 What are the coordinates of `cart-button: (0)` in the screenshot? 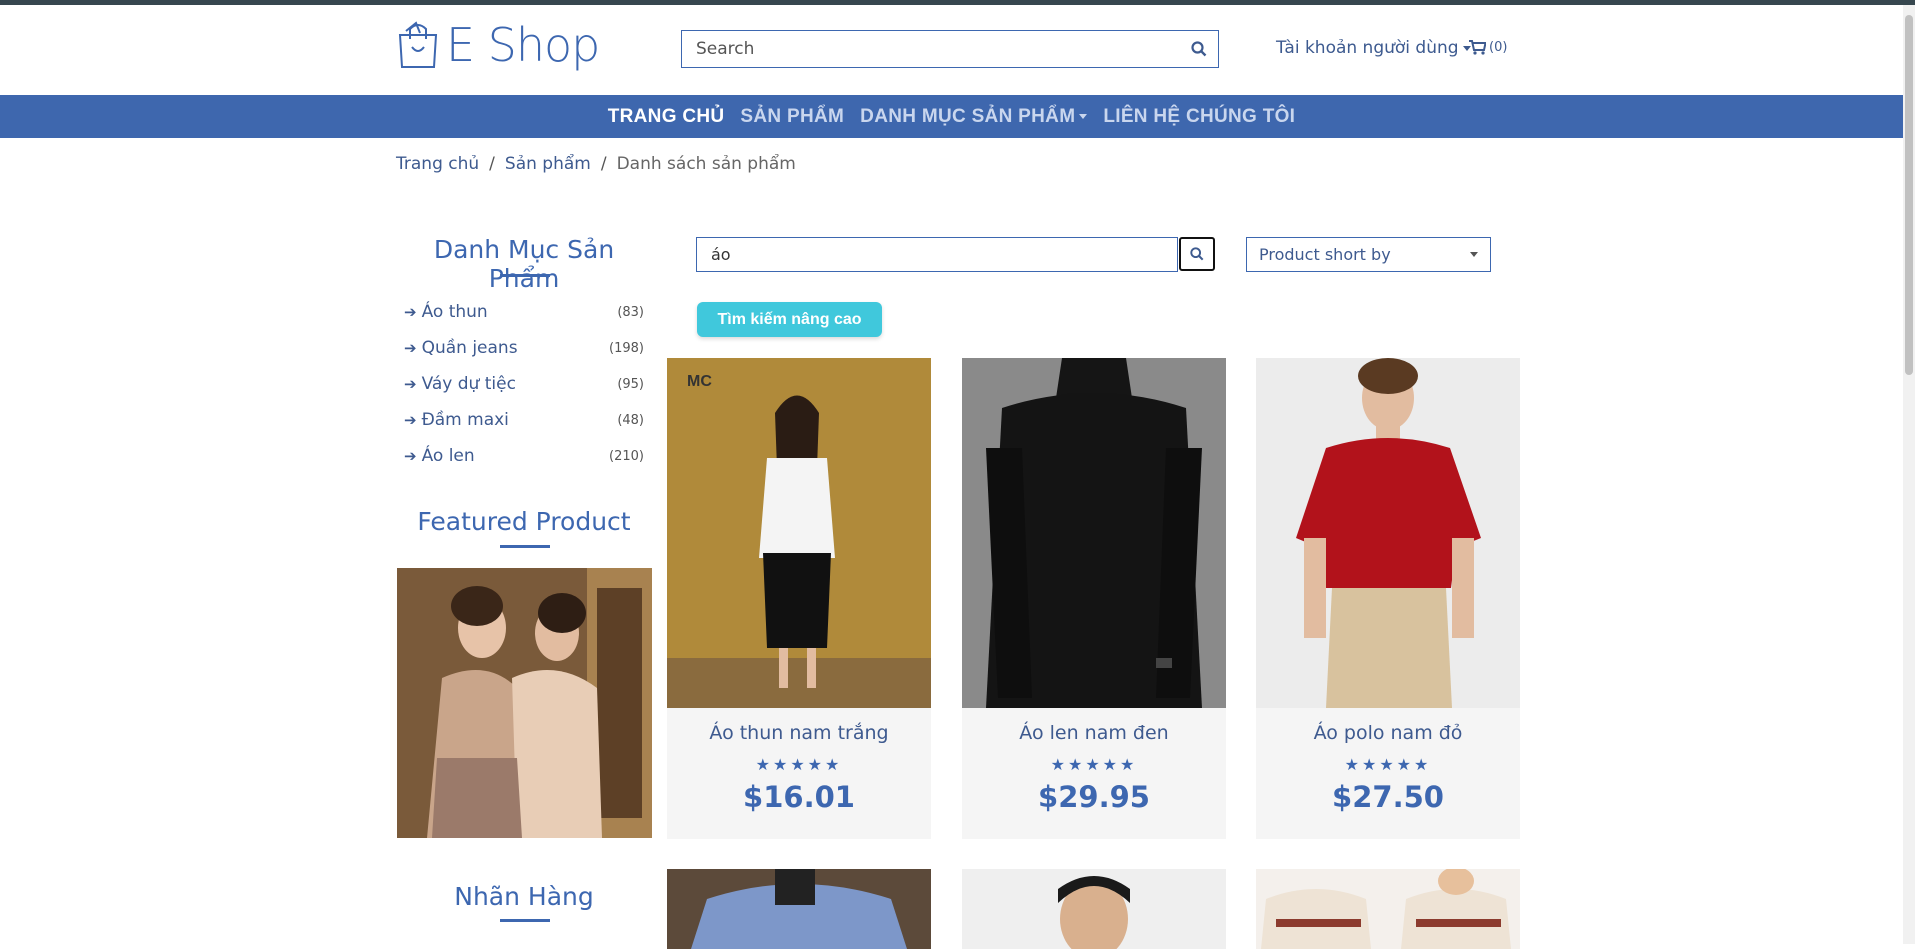 It's located at (1488, 47).